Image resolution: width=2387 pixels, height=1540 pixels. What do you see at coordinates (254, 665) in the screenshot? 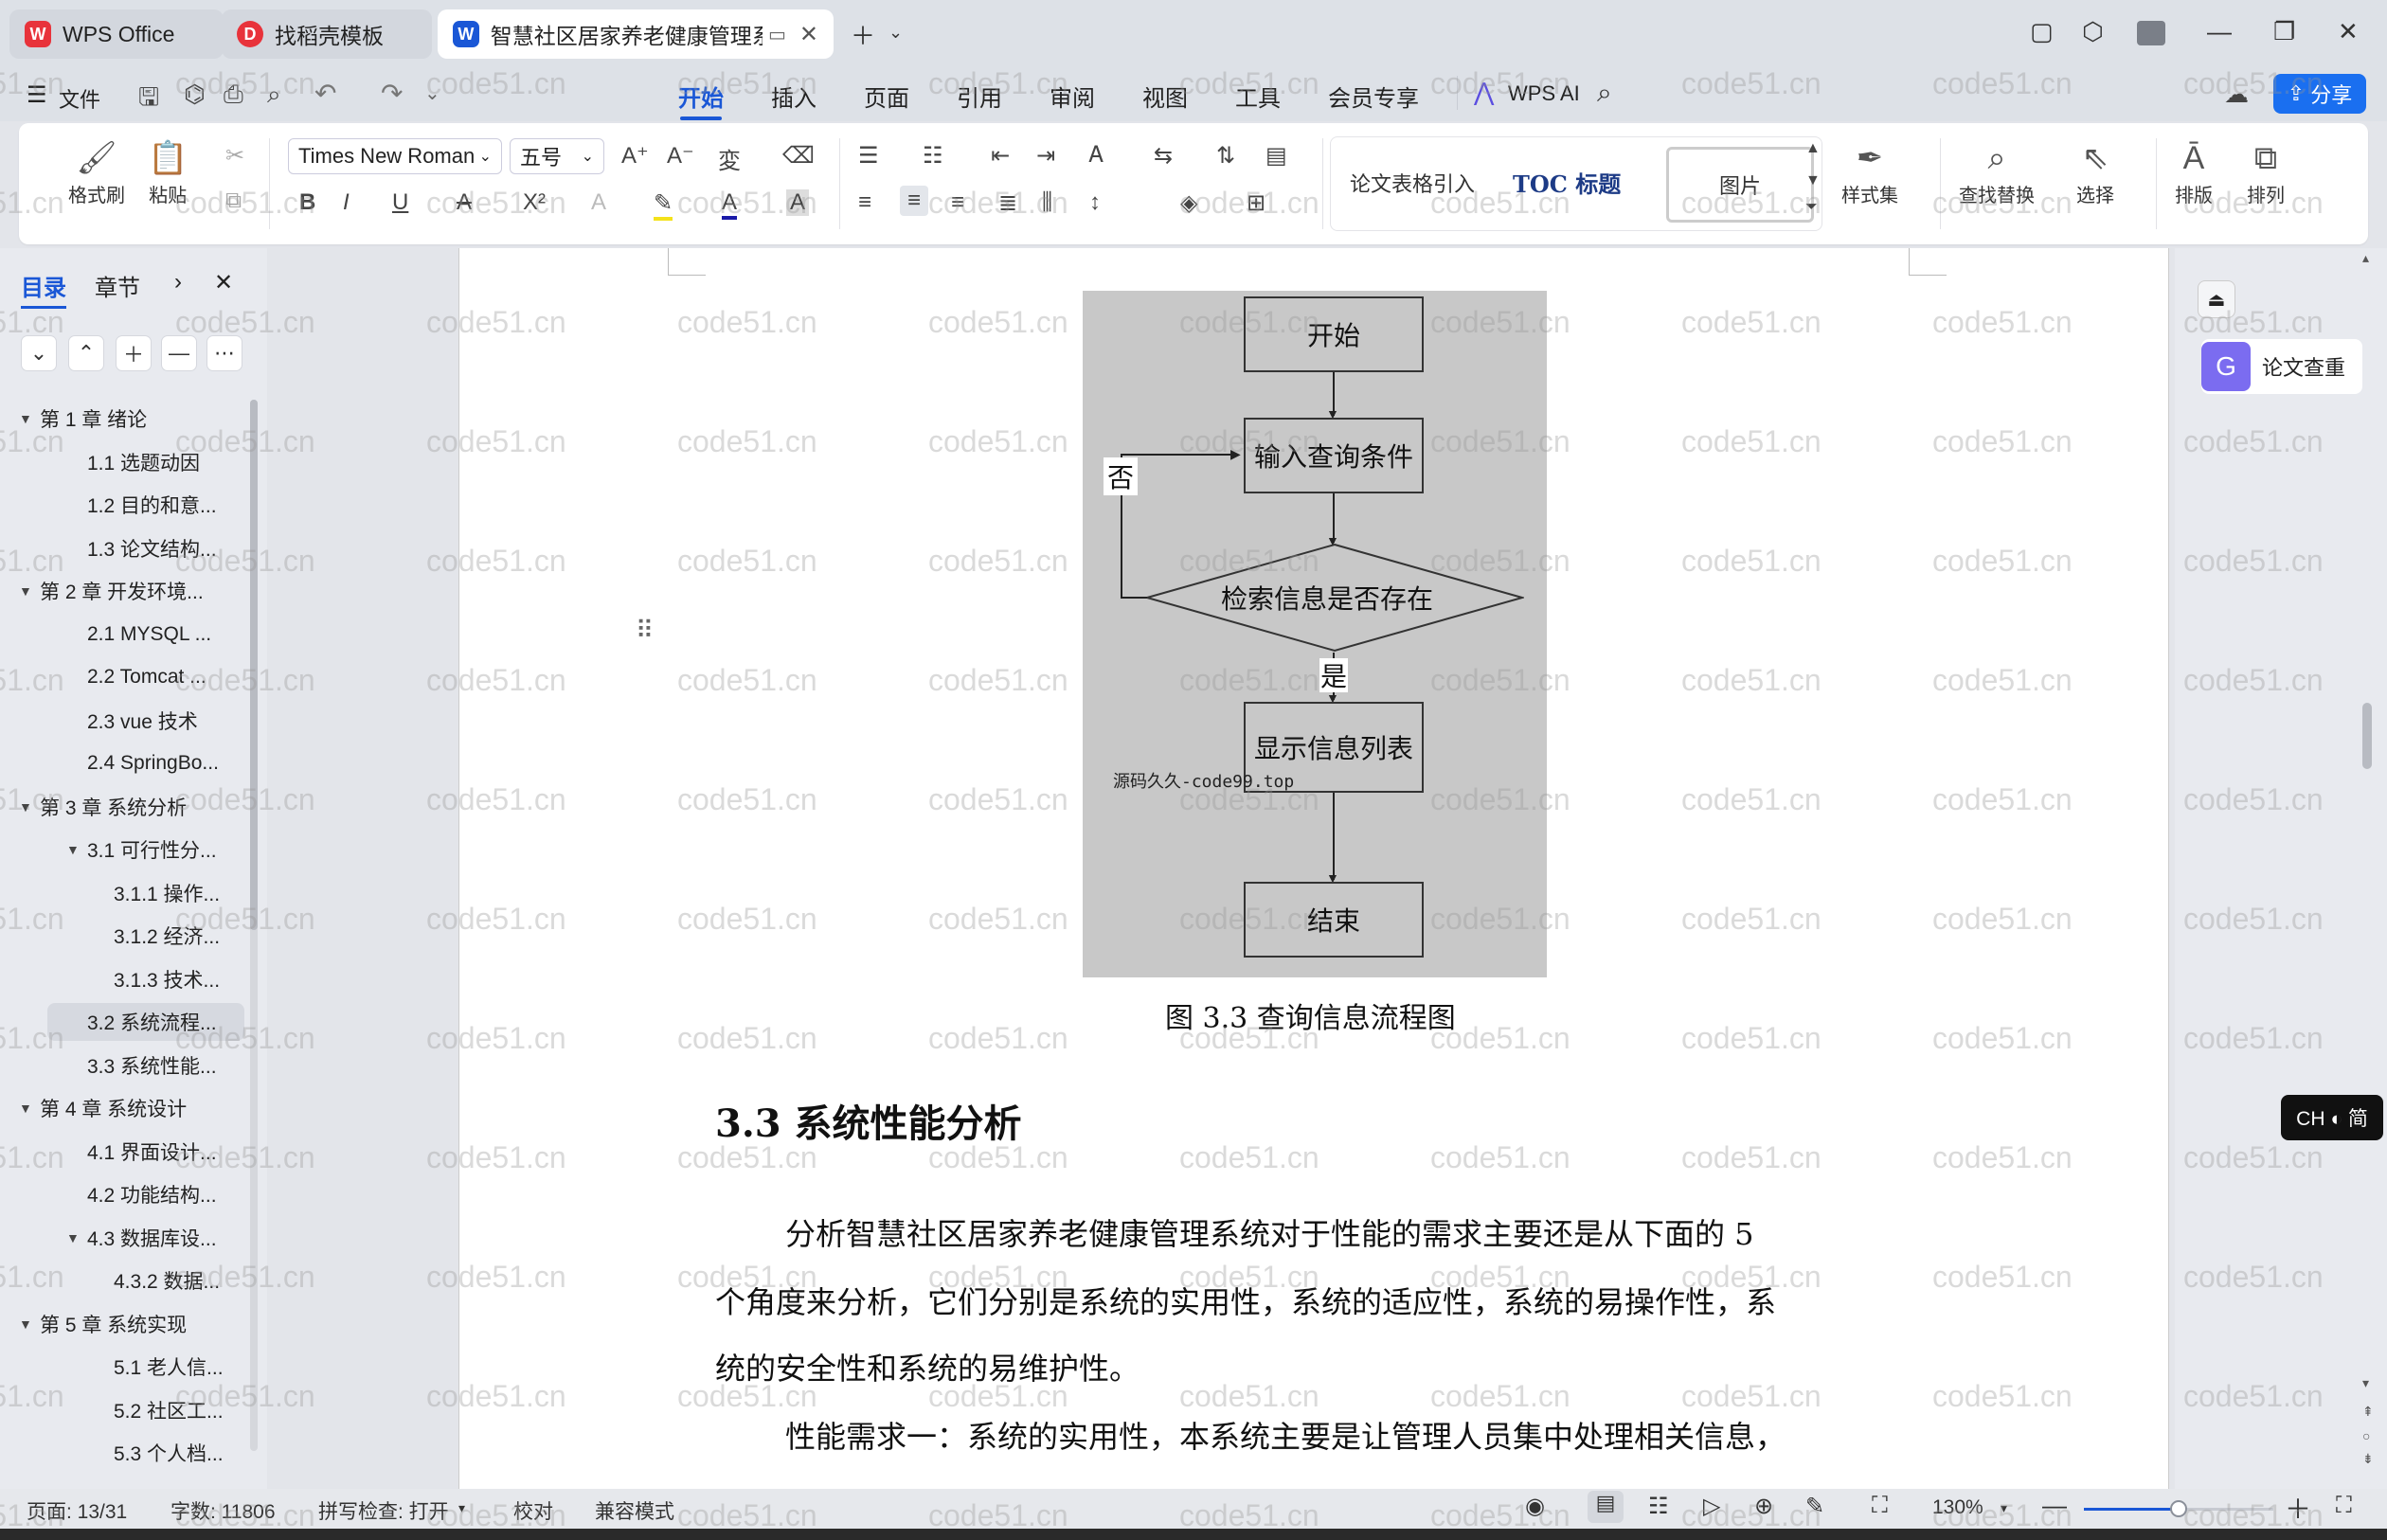
I see `nav-scrollbar-thumb` at bounding box center [254, 665].